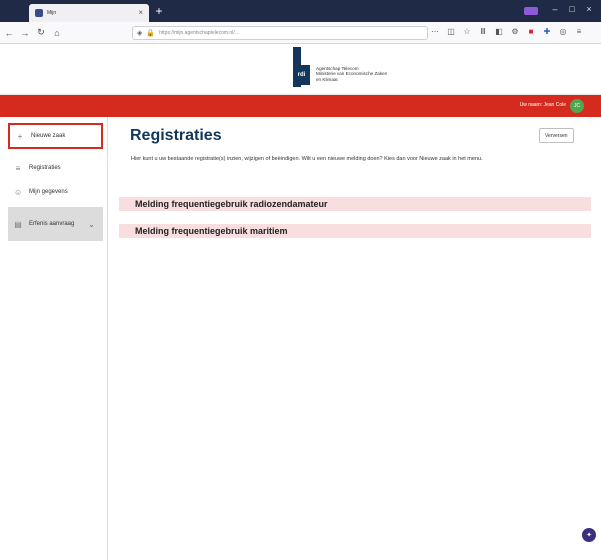 The height and width of the screenshot is (560, 601). What do you see at coordinates (48, 136) in the screenshot?
I see `sidebar-item-label: Nieuwe zaak` at bounding box center [48, 136].